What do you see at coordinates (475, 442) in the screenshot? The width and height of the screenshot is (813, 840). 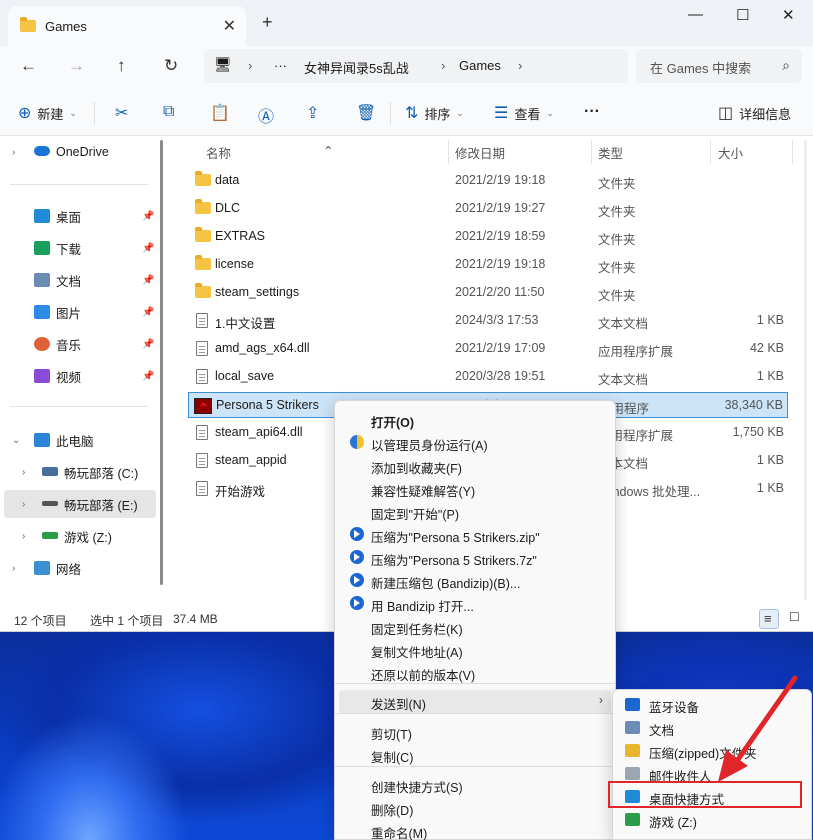 I see `context-menu-item: 以管理员身份运行(A)` at bounding box center [475, 442].